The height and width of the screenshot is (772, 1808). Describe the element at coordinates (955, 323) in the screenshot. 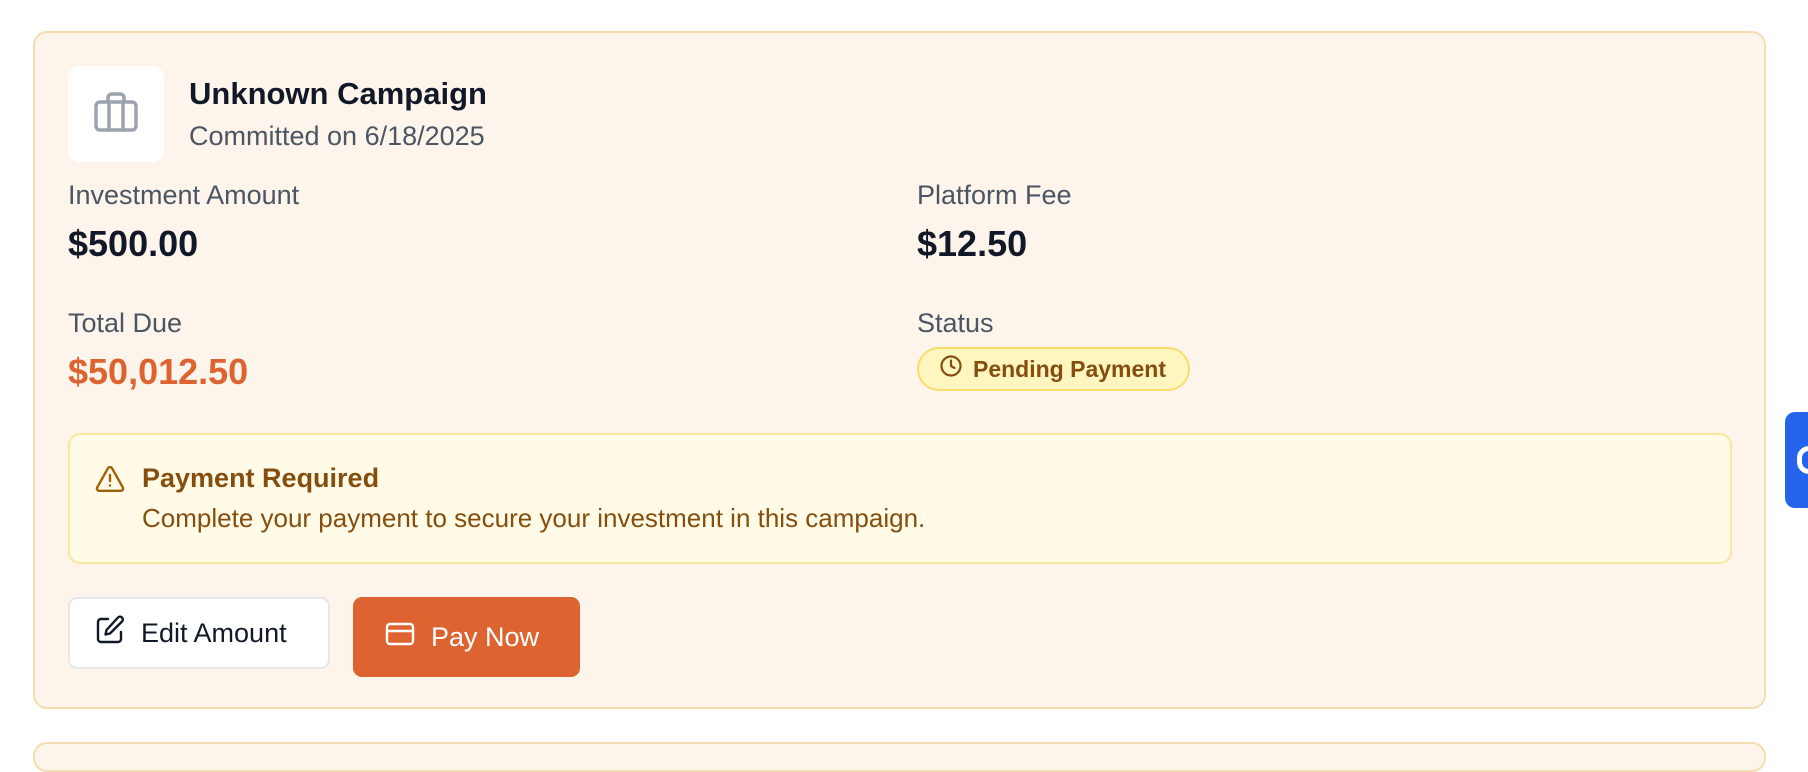

I see `status-label: Status` at that location.